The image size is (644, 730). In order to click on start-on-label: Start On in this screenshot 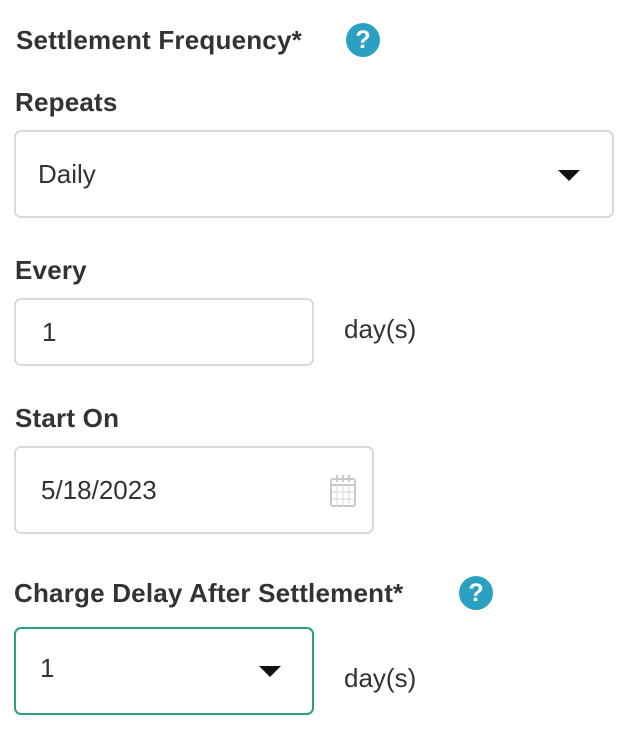, I will do `click(67, 418)`.